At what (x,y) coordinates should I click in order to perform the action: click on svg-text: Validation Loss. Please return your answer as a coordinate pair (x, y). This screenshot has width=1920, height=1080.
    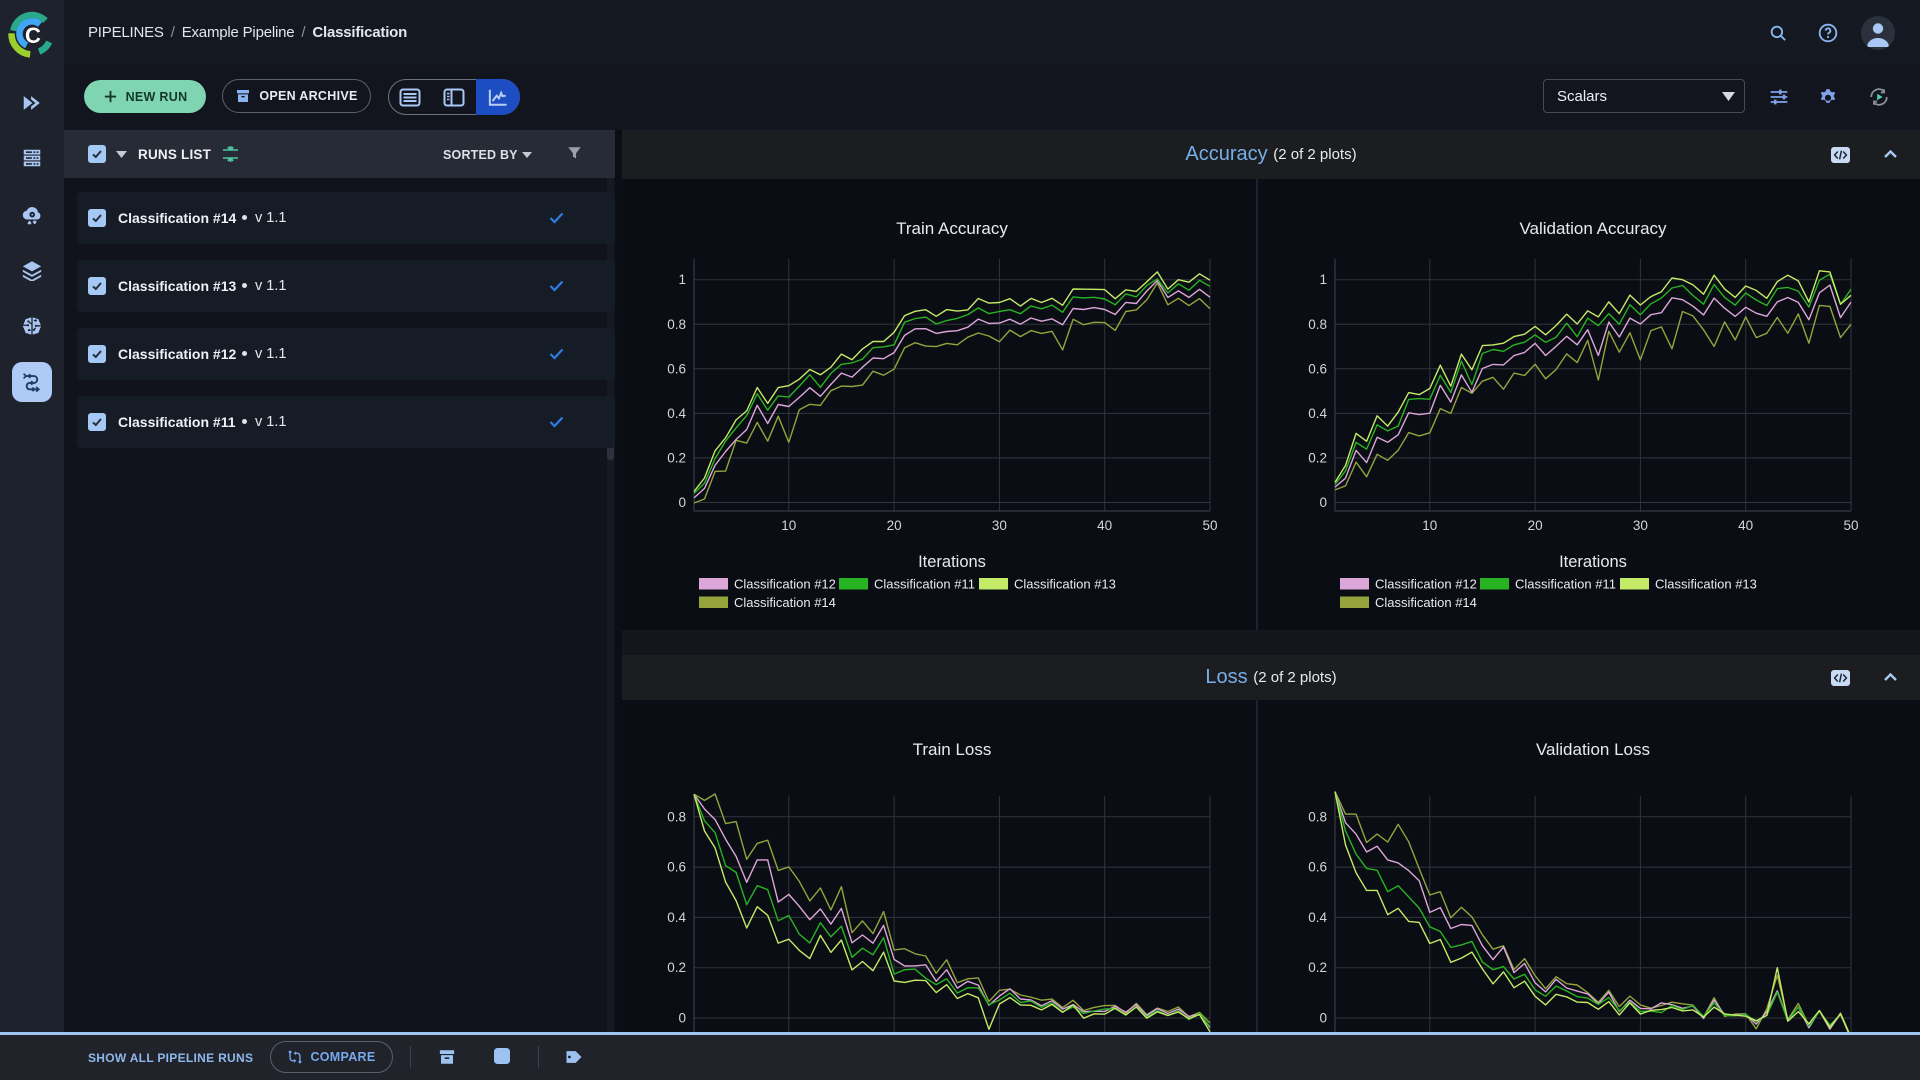
    Looking at the image, I should click on (1593, 749).